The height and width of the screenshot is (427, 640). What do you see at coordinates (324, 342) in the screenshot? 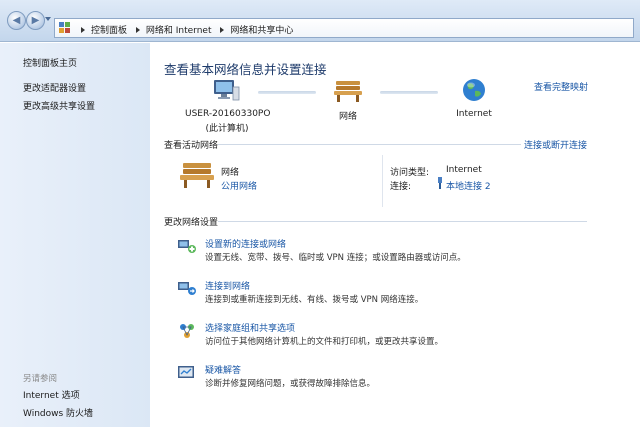
I see `homegroup-desc: 访问位于其他网络计算机上的文件和打印机，或更改共享设置。` at bounding box center [324, 342].